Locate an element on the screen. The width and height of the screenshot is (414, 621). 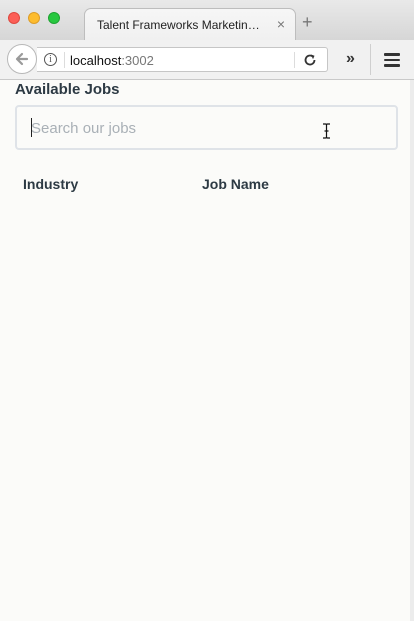
back-button is located at coordinates (22, 59).